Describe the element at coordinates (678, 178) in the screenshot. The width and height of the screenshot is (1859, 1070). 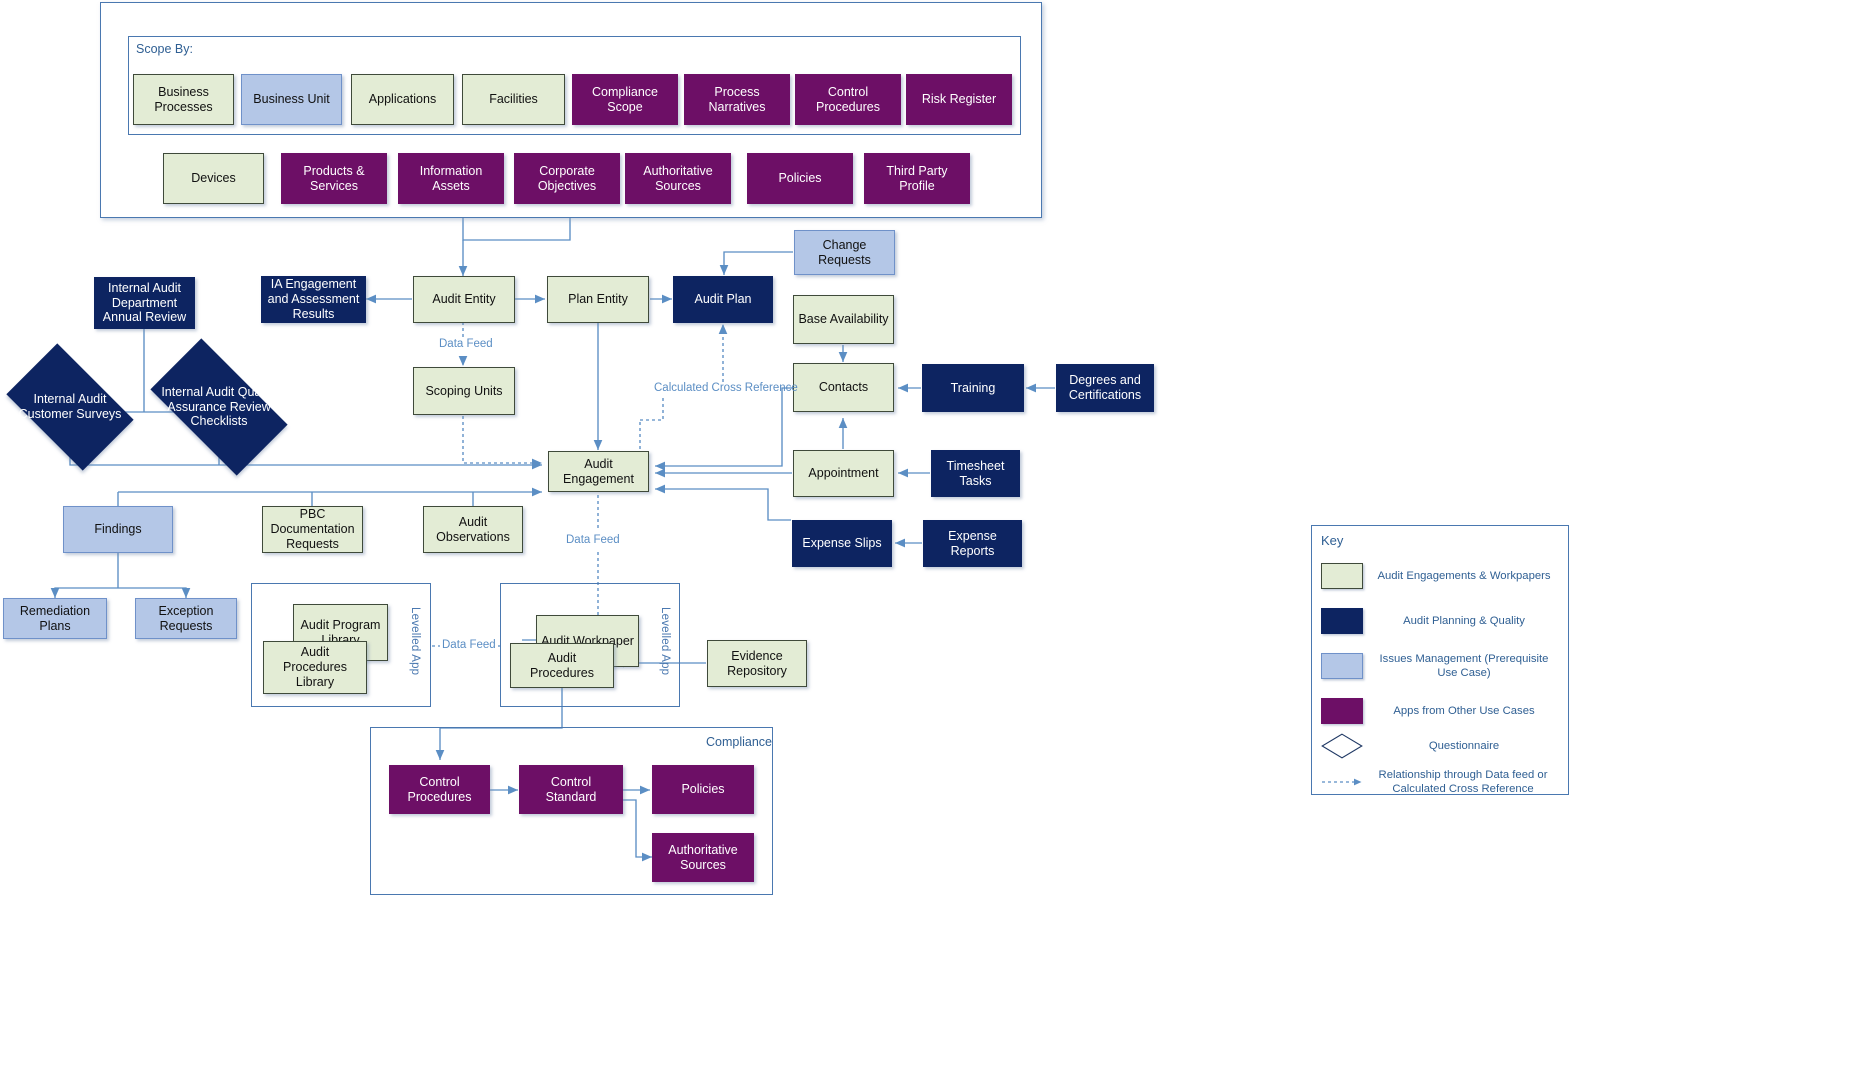
I see `scope-chip-authoritative-sources: Authoritative Sources` at that location.